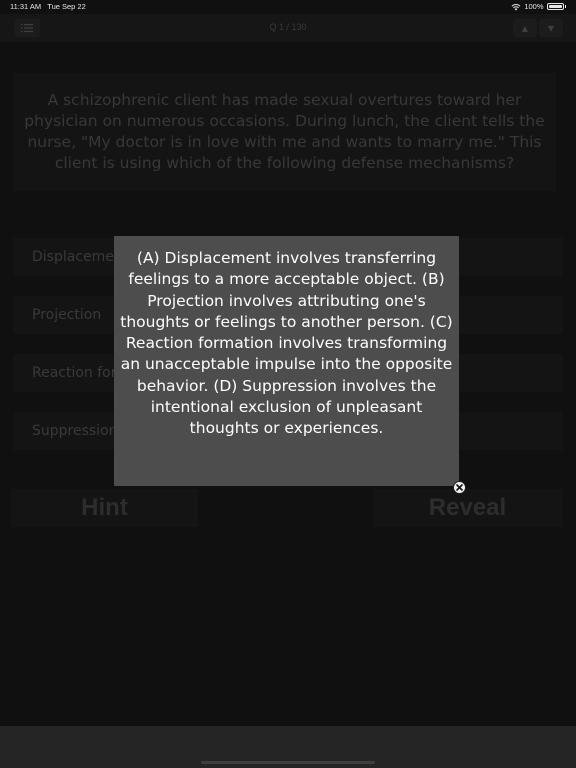 This screenshot has width=576, height=768. I want to click on time-text: 11:31 AM, so click(26, 6).